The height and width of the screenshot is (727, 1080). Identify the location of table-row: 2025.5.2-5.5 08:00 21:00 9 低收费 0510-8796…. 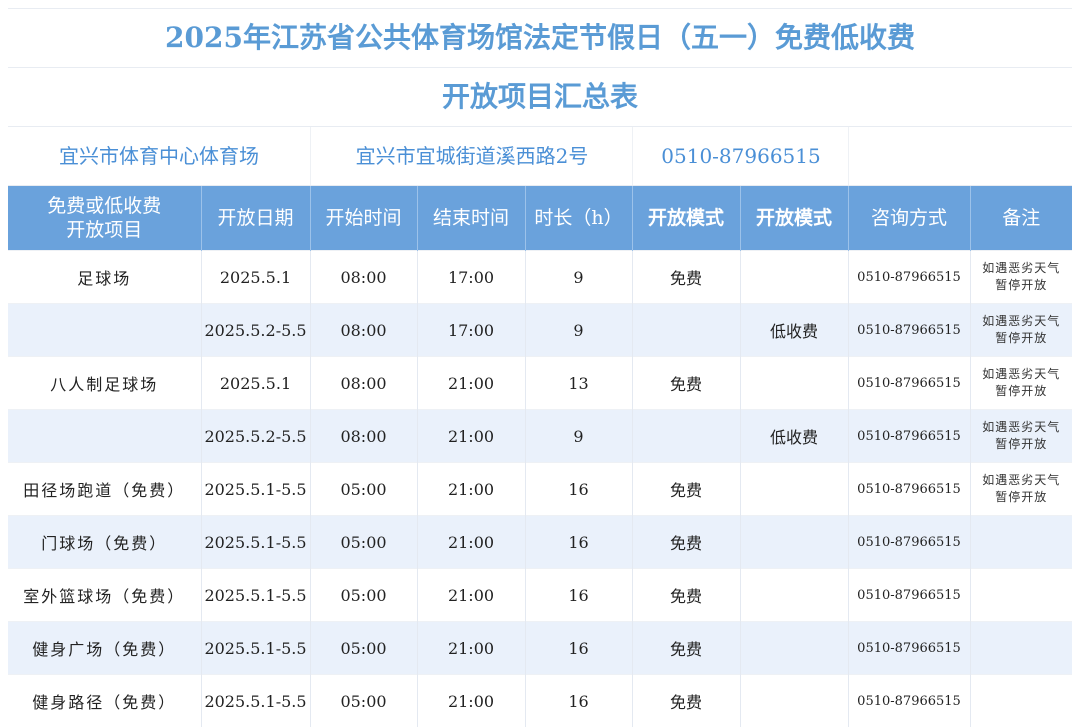
(540, 436).